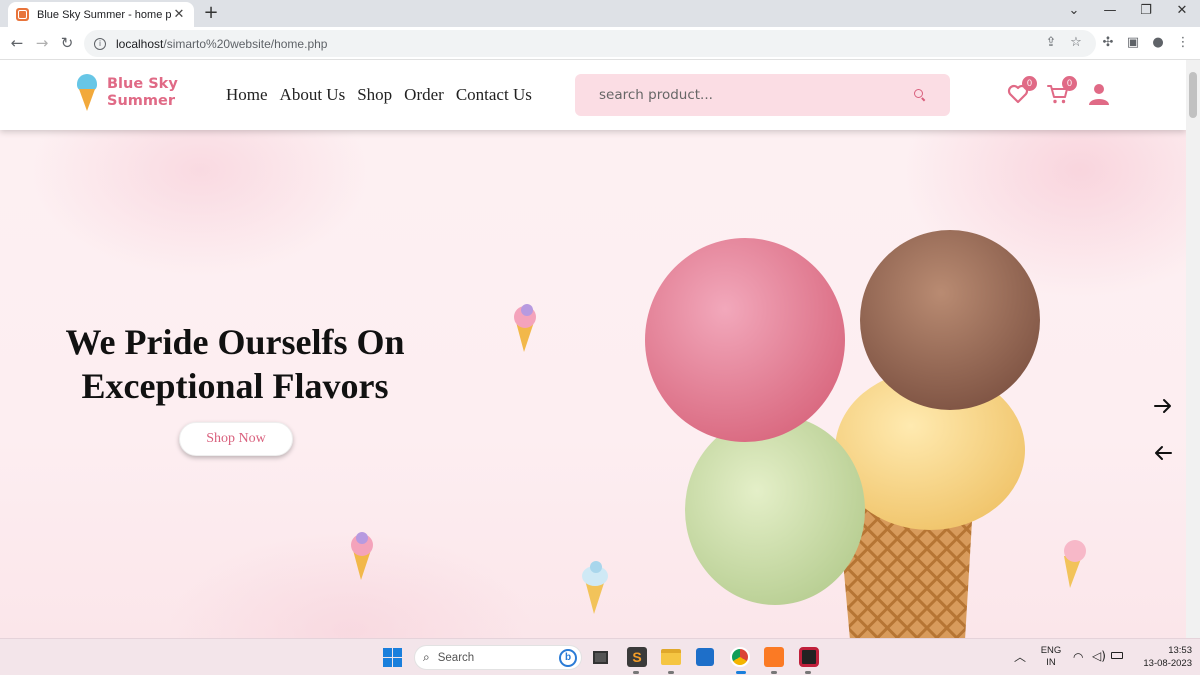  I want to click on nav-shop: Shop, so click(374, 95).